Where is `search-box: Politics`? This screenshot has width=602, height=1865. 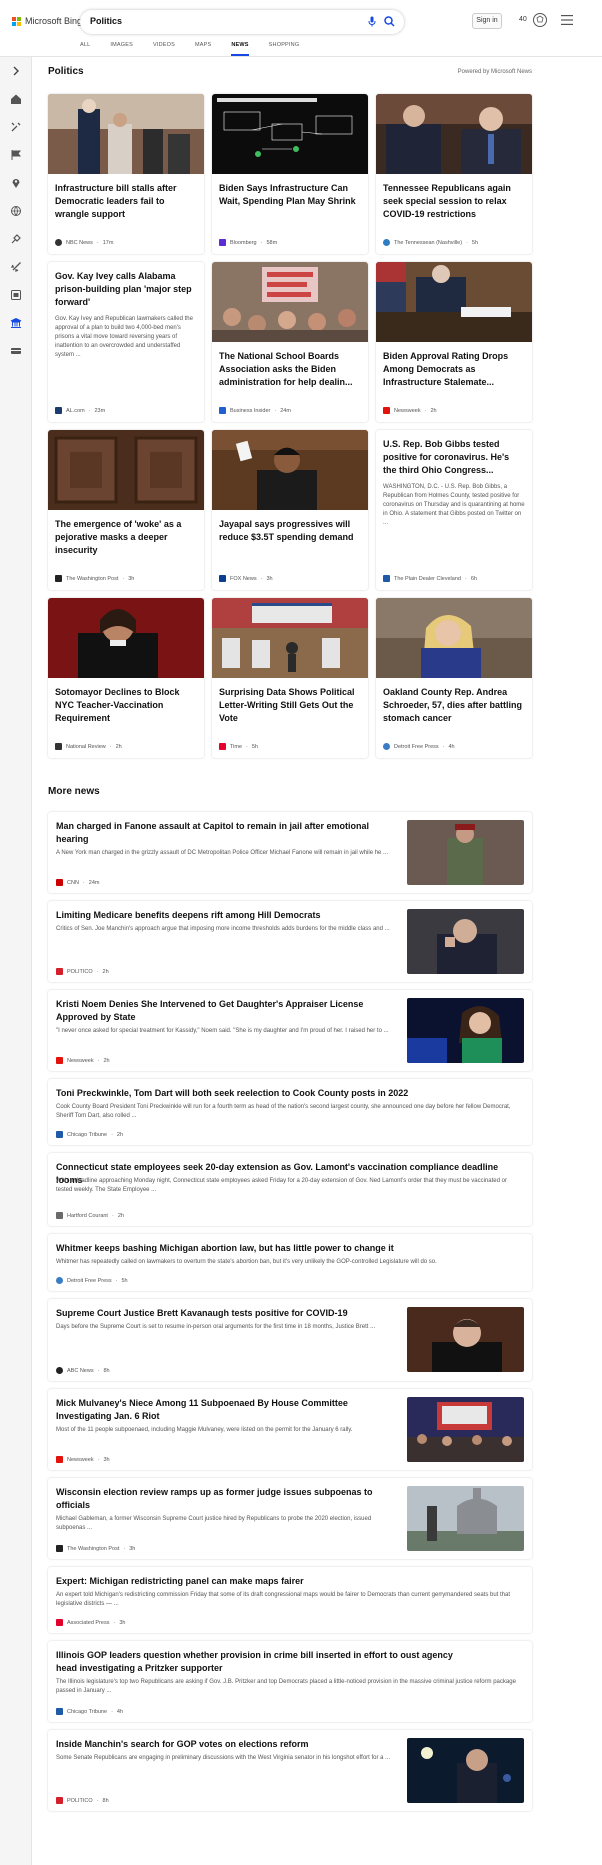
search-box: Politics is located at coordinates (242, 22).